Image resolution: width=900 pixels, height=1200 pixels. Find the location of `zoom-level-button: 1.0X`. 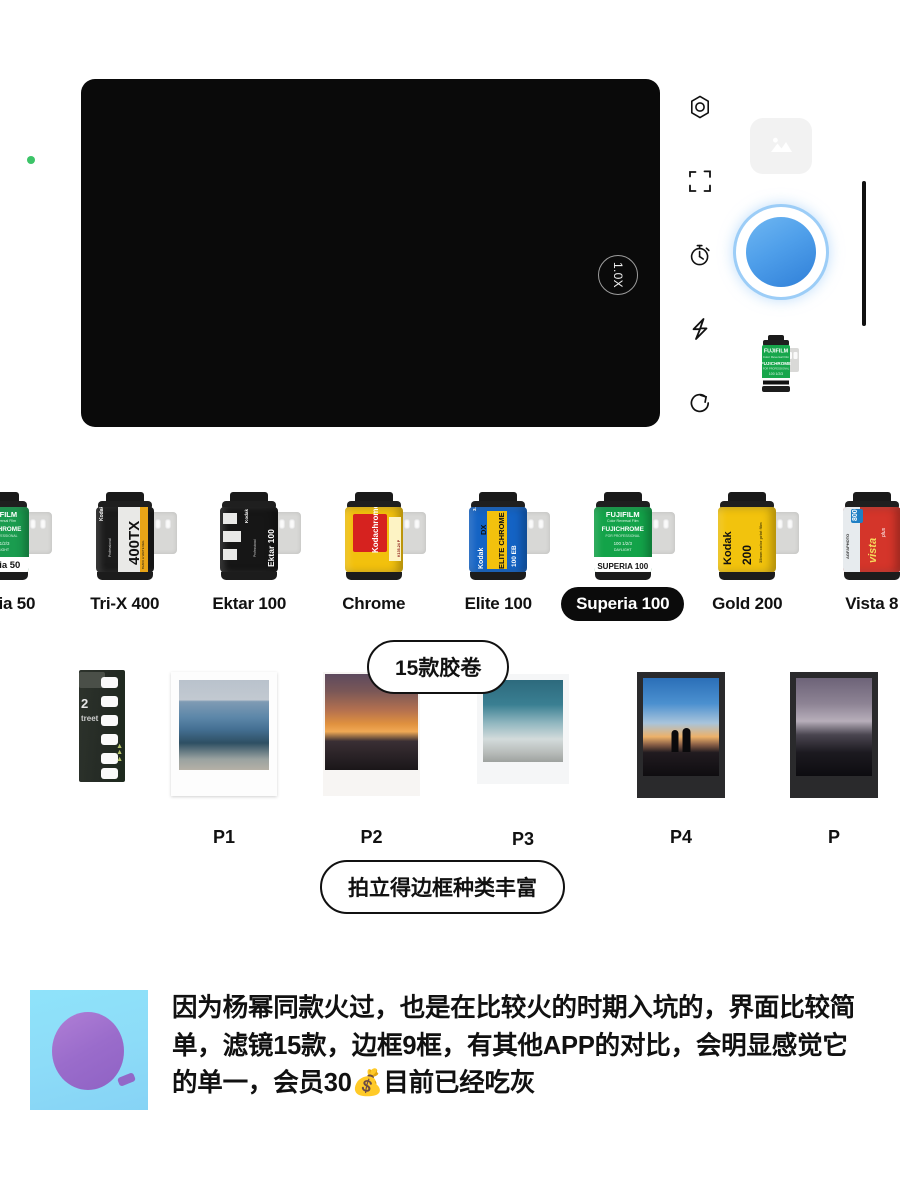

zoom-level-button: 1.0X is located at coordinates (618, 275).